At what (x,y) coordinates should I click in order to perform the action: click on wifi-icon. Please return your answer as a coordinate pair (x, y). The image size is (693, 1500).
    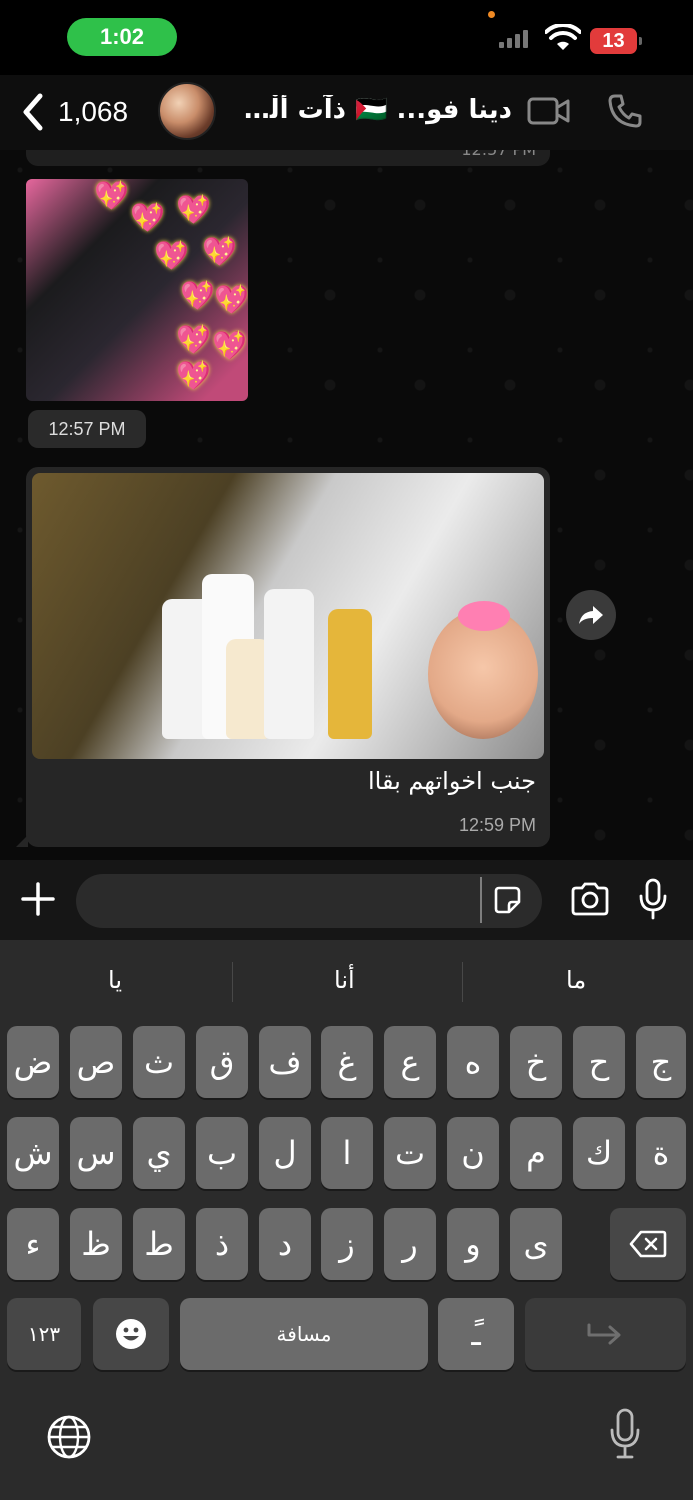
    Looking at the image, I should click on (563, 37).